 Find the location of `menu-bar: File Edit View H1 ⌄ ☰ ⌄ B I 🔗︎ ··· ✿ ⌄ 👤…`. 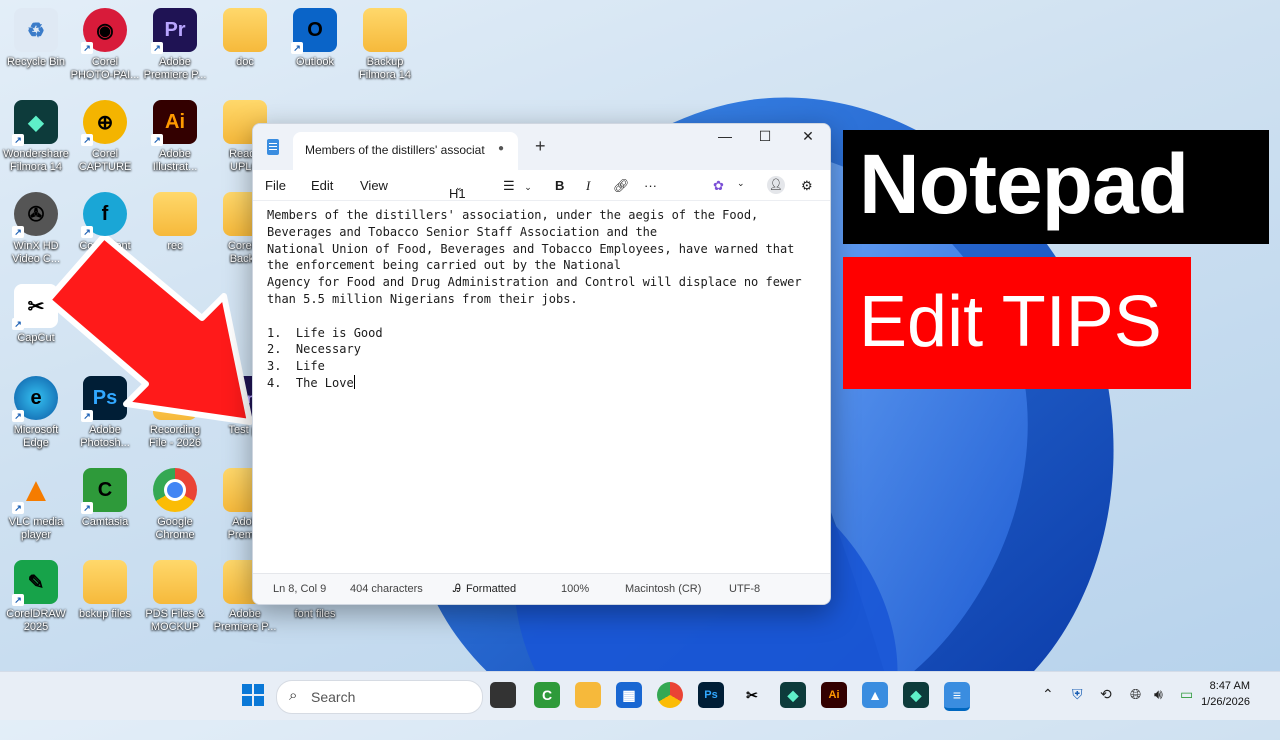

menu-bar: File Edit View H1 ⌄ ☰ ⌄ B I 🔗︎ ··· ✿ ⌄ 👤… is located at coordinates (541, 185).